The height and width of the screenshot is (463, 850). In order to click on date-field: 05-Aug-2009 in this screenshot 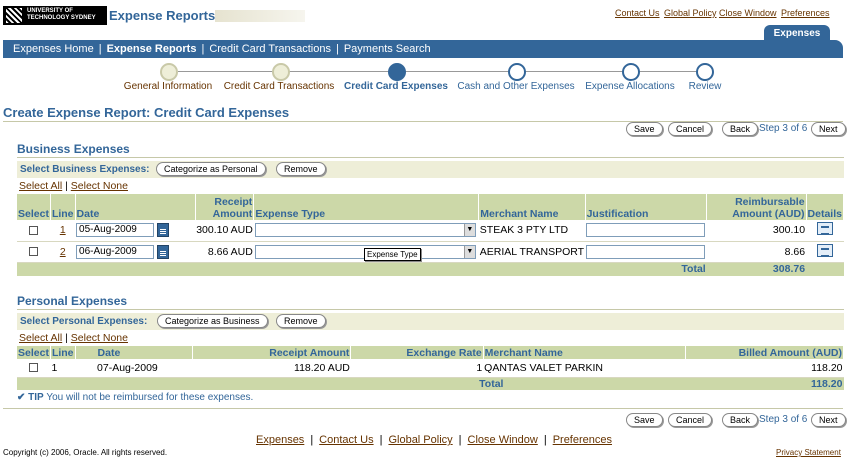, I will do `click(115, 230)`.